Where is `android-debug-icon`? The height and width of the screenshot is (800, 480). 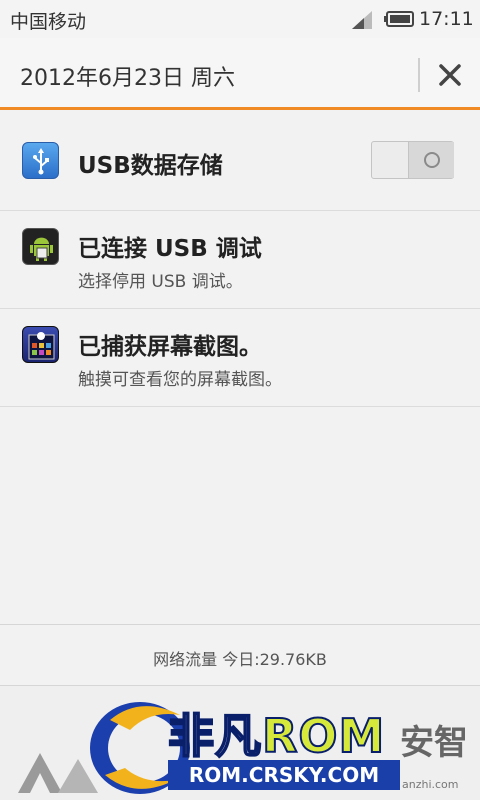
android-debug-icon is located at coordinates (40, 246).